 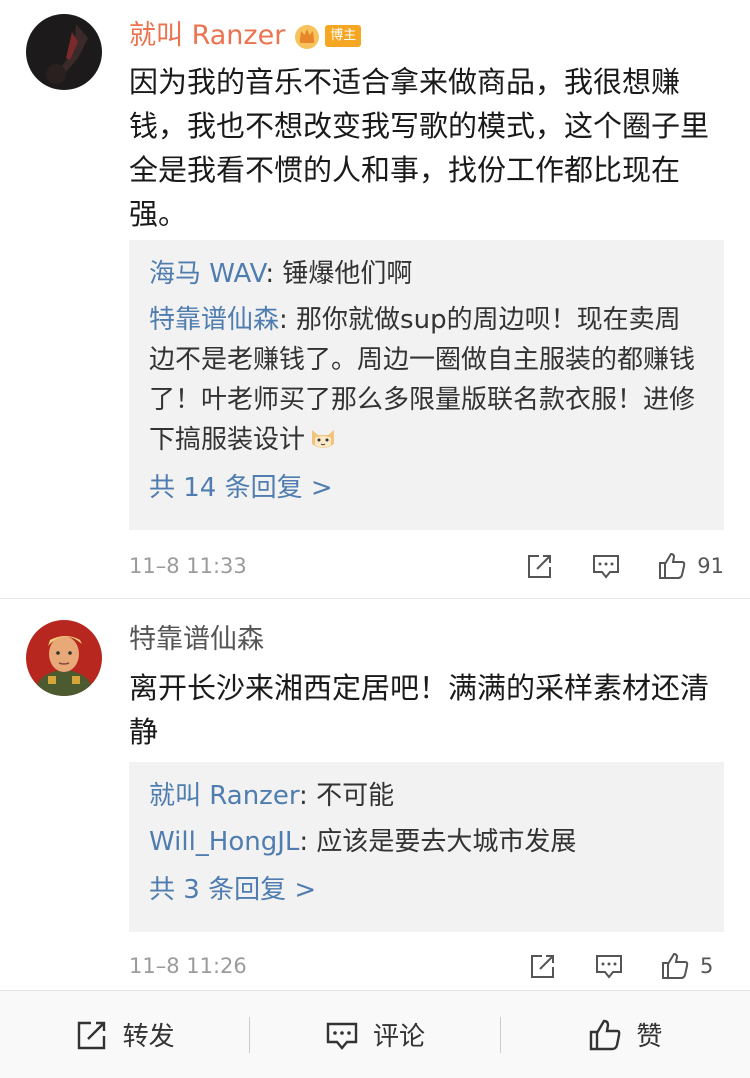 I want to click on repost-label: 转发, so click(x=148, y=1037).